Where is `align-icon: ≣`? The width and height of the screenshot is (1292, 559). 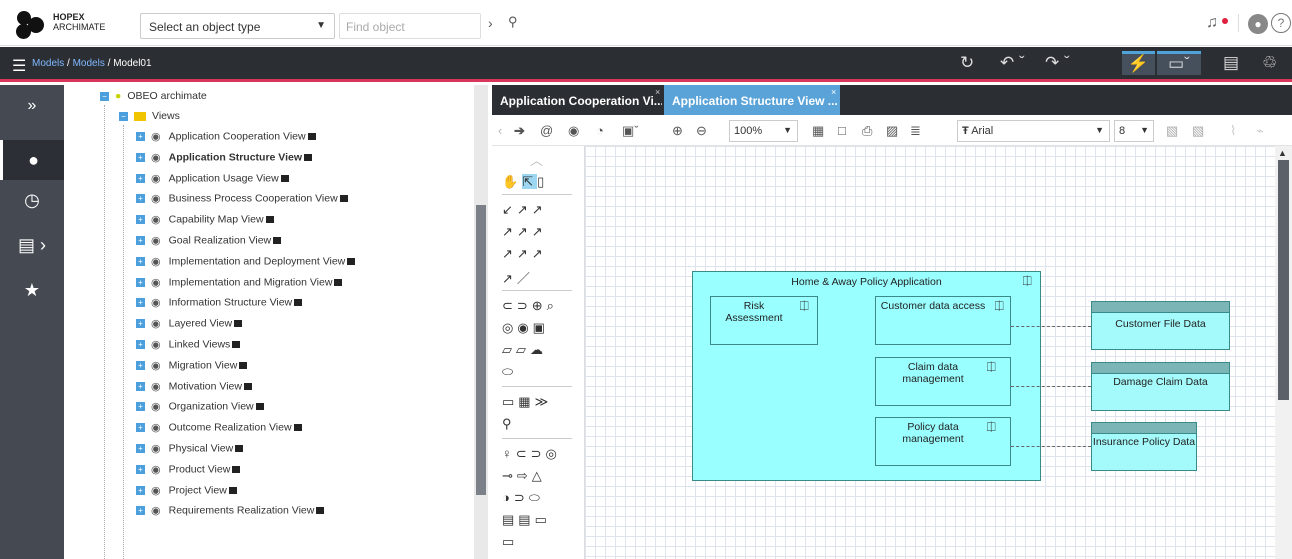 align-icon: ≣ is located at coordinates (915, 131).